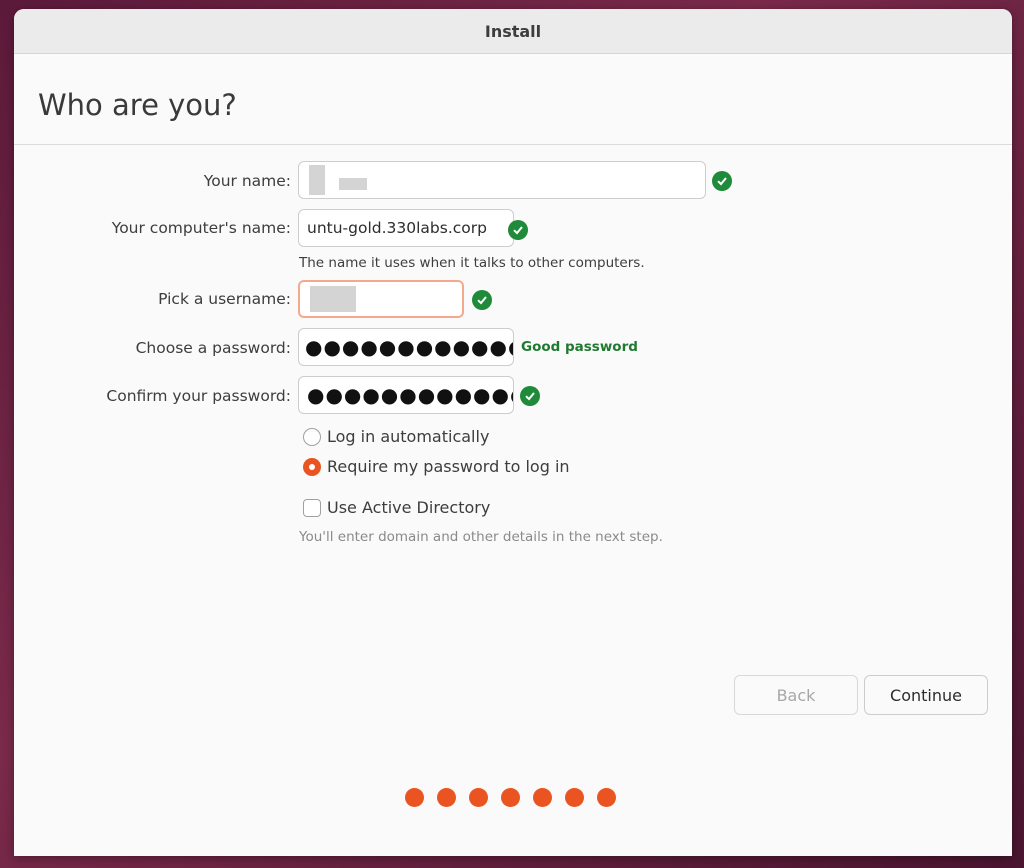  What do you see at coordinates (408, 436) in the screenshot?
I see `login-automatically-label: Log in automatically` at bounding box center [408, 436].